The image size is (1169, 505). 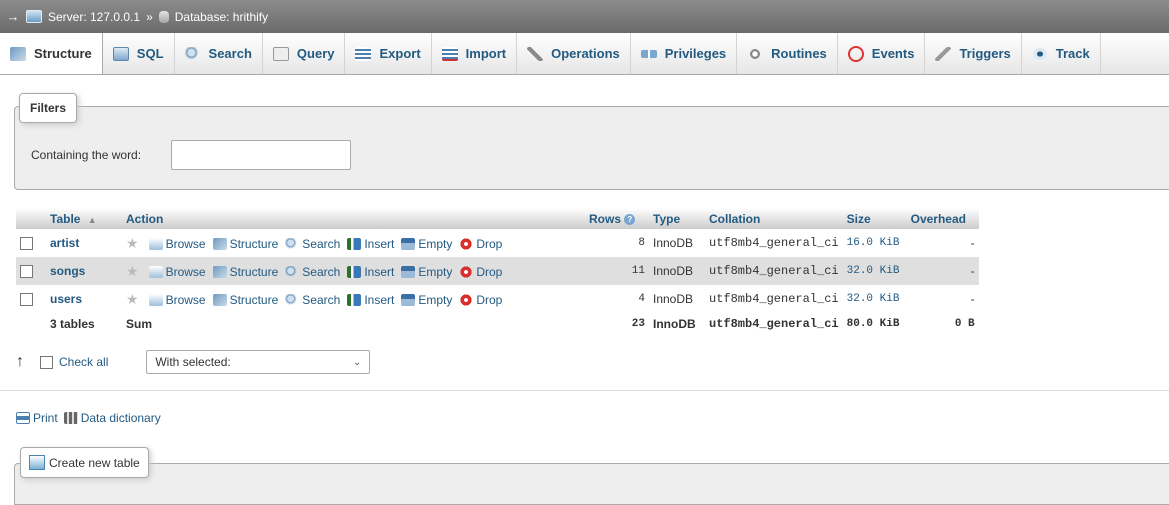 What do you see at coordinates (1061, 53) in the screenshot?
I see `tab-track: Track` at bounding box center [1061, 53].